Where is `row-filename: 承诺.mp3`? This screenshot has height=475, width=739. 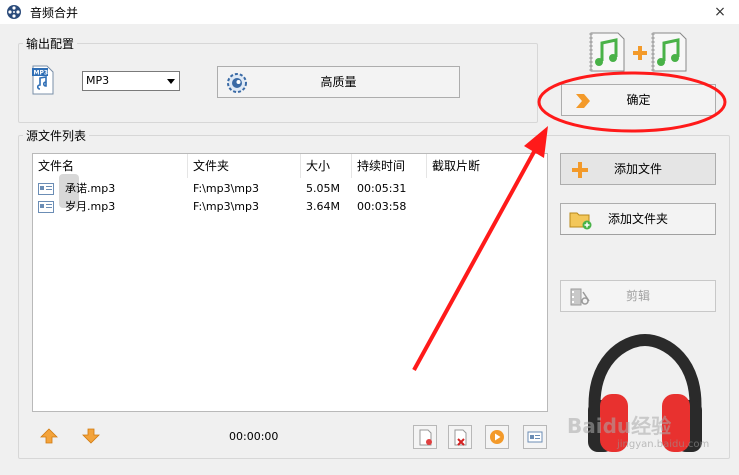 row-filename: 承诺.mp3 is located at coordinates (90, 188).